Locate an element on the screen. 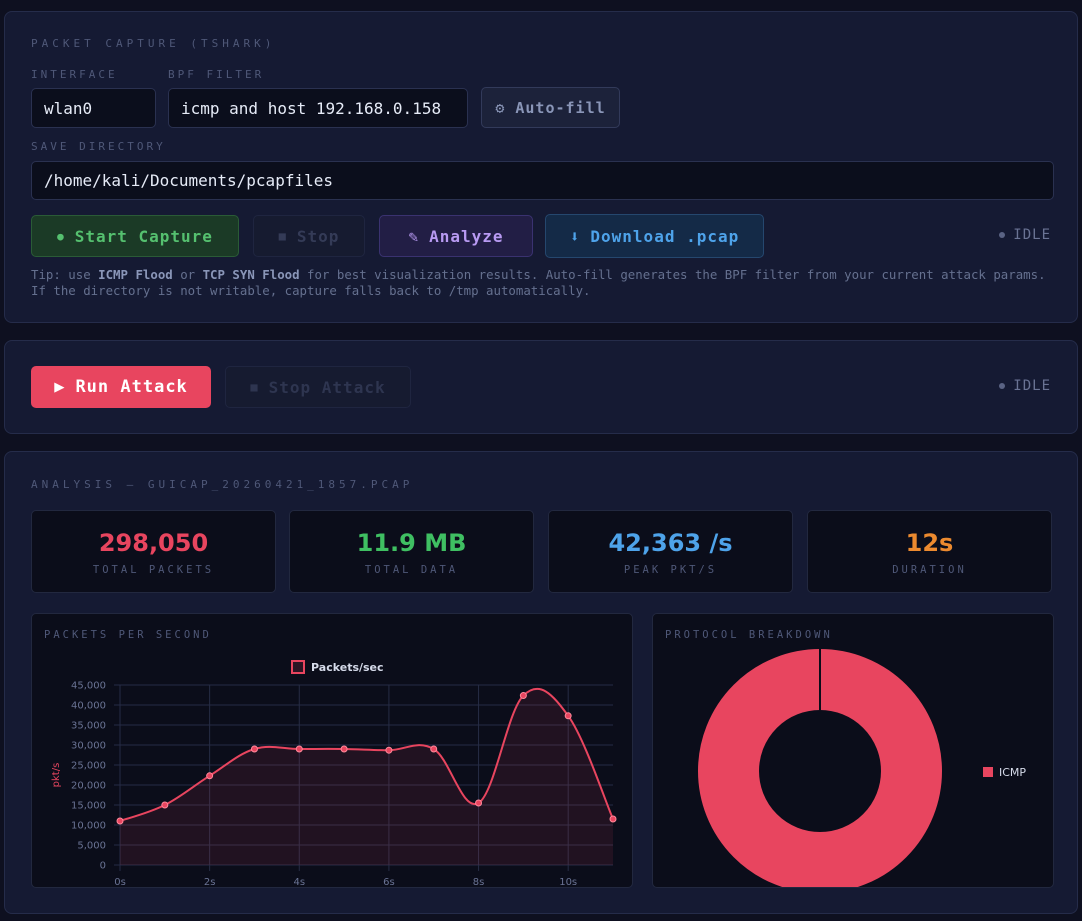  y-tick-label: 25,000 is located at coordinates (88, 766).